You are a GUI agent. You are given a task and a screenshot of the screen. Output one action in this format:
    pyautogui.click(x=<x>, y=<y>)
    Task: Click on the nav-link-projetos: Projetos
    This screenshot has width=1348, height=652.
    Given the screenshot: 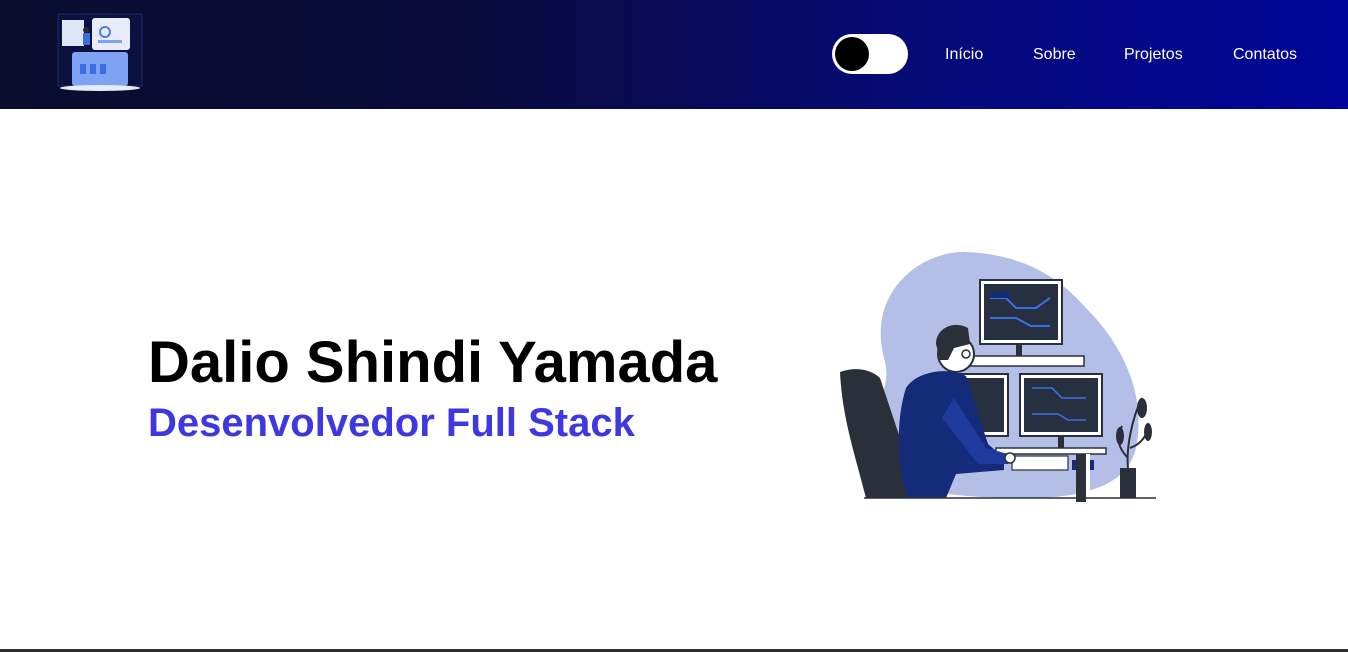 What is the action you would take?
    pyautogui.click(x=1153, y=55)
    